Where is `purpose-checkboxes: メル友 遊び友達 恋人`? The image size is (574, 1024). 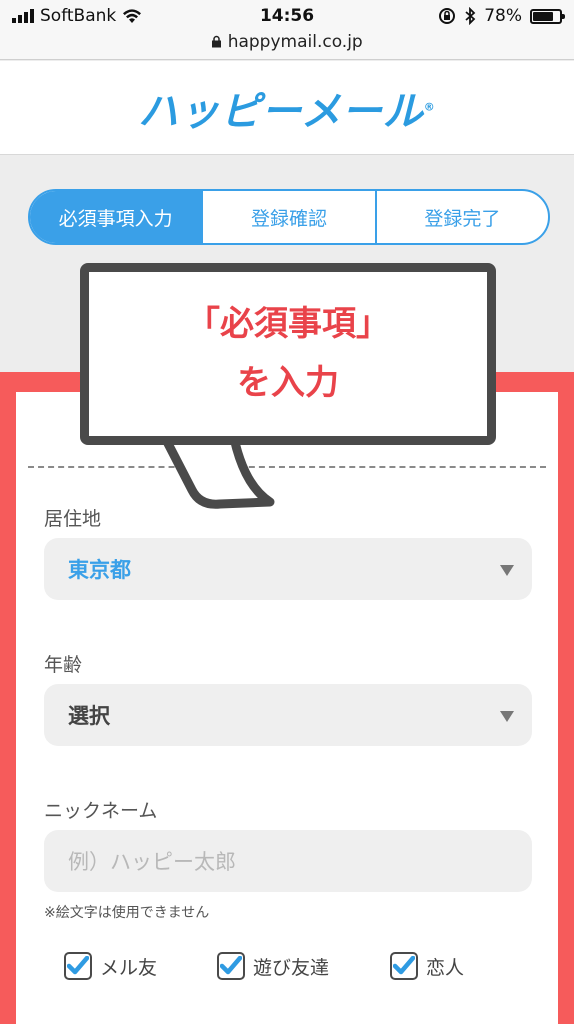
purpose-checkboxes: メル友 遊び友達 恋人 is located at coordinates (299, 969).